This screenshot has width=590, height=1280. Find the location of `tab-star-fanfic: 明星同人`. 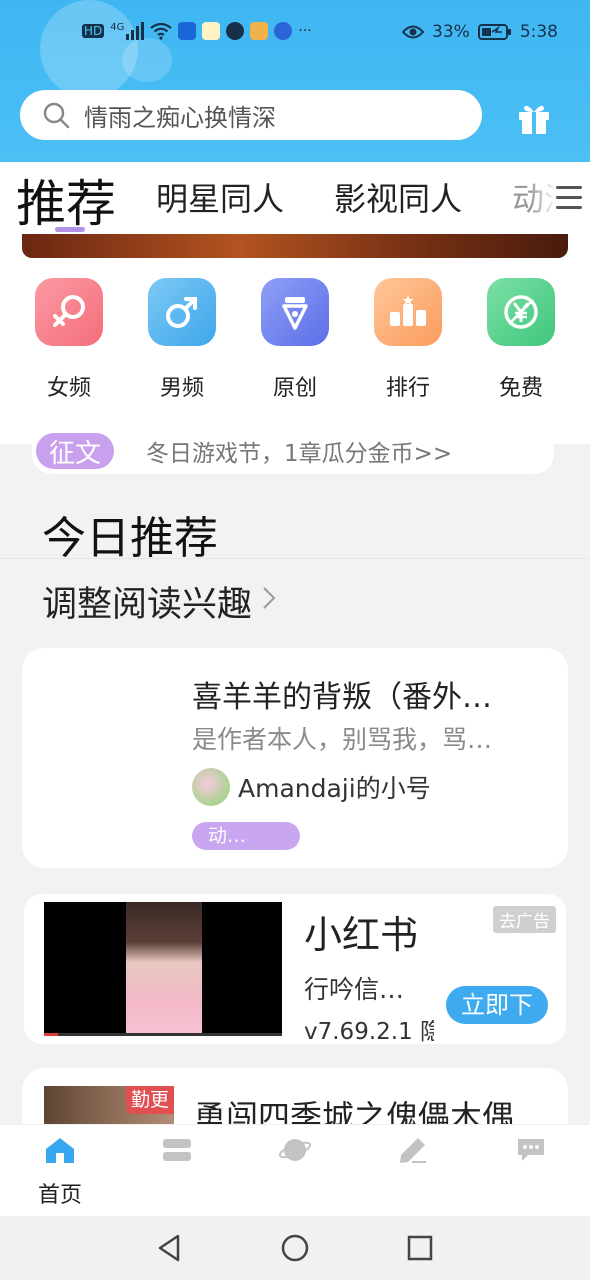

tab-star-fanfic: 明星同人 is located at coordinates (220, 197).